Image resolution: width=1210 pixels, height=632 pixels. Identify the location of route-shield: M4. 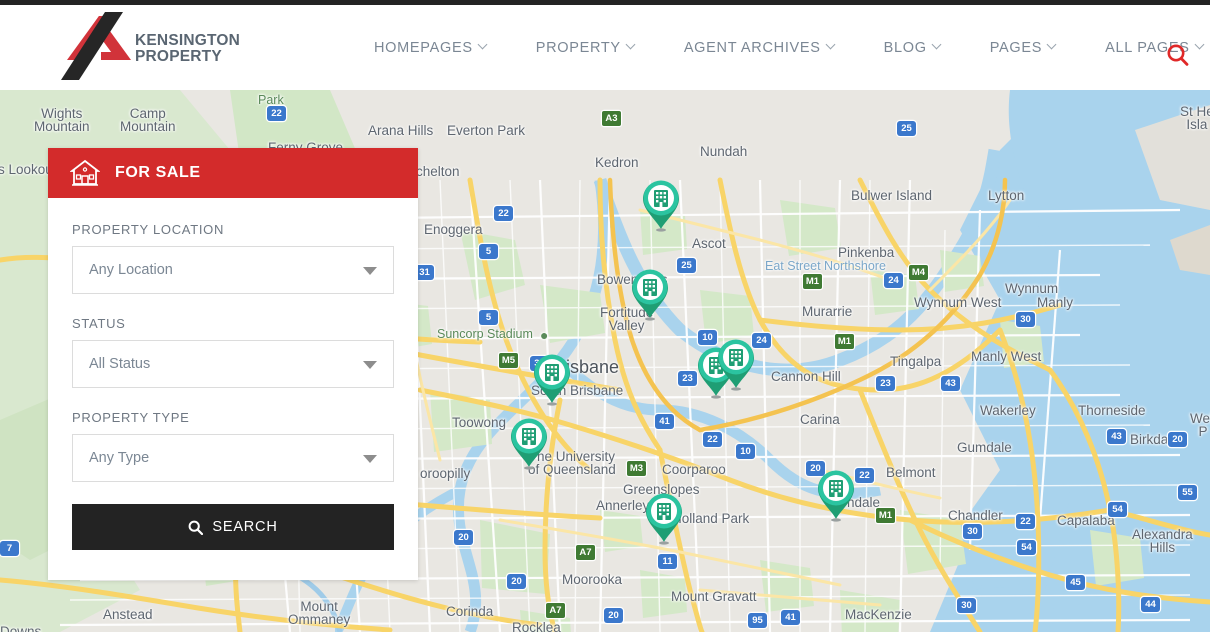
(918, 272).